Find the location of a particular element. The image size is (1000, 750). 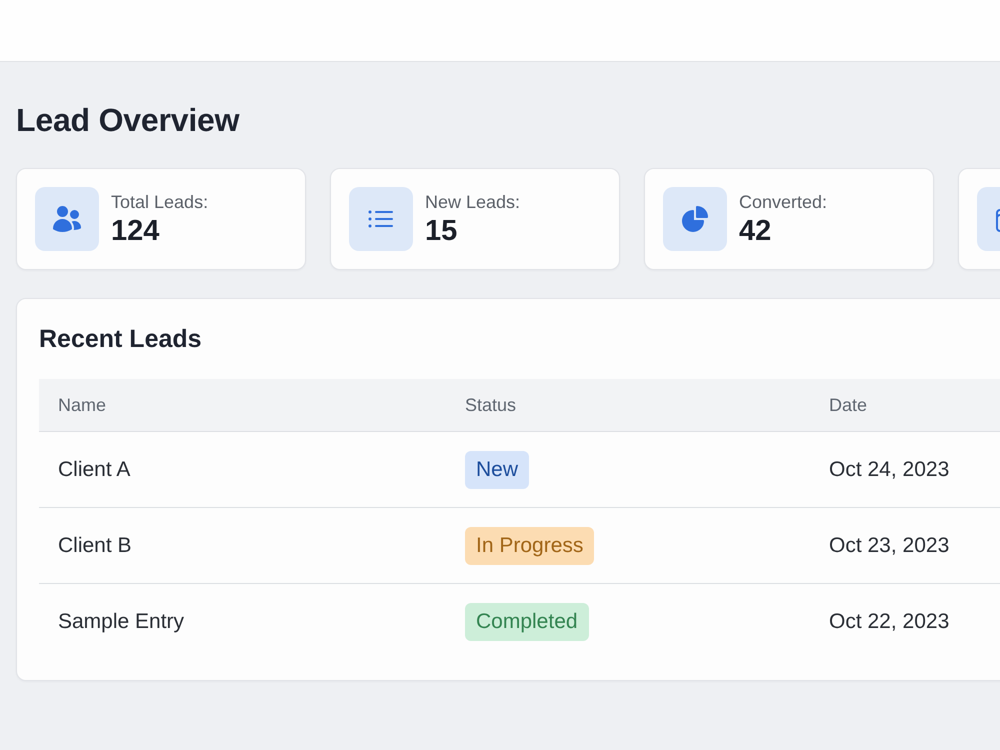

column-header: Status is located at coordinates (628, 405).